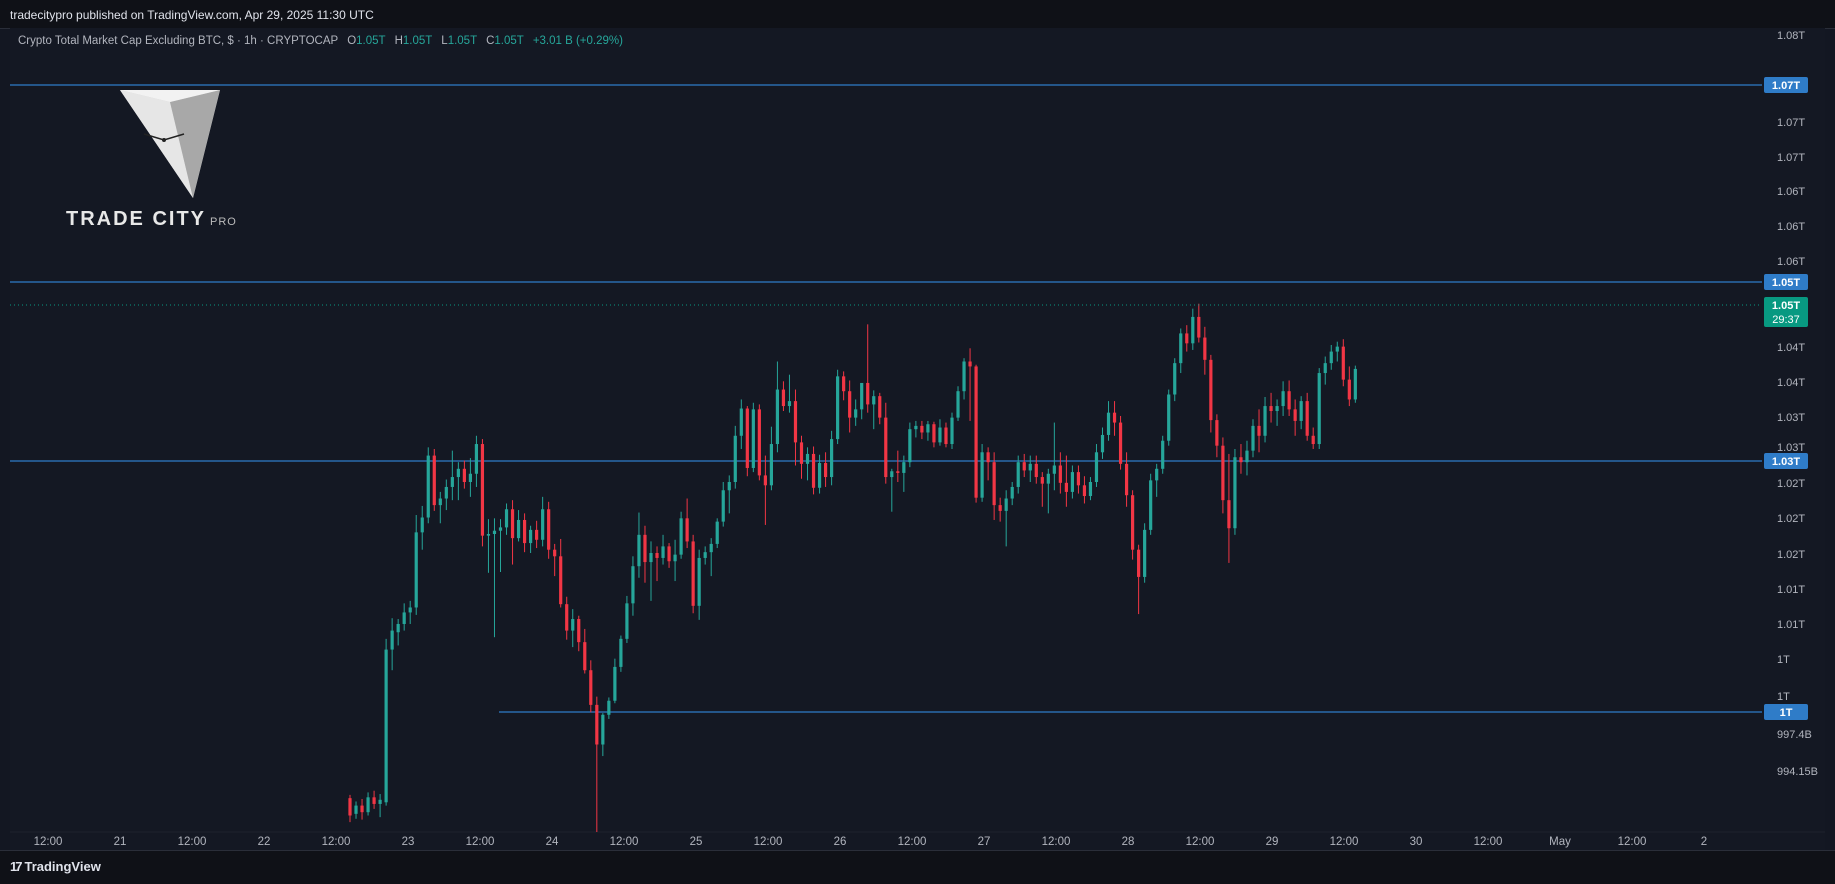 This screenshot has height=884, width=1835. What do you see at coordinates (1786, 86) in the screenshot?
I see `level-price-label: 1.07T` at bounding box center [1786, 86].